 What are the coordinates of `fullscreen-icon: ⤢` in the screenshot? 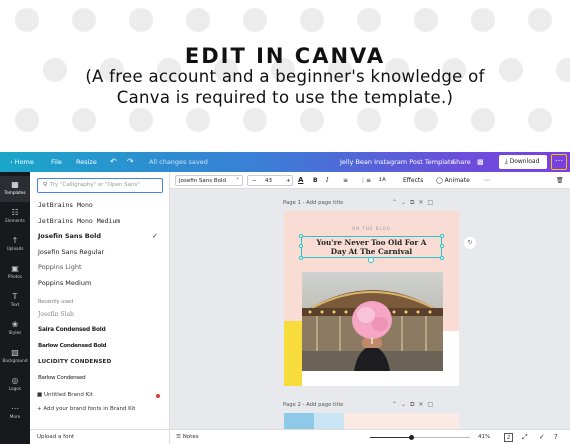 It's located at (525, 437).